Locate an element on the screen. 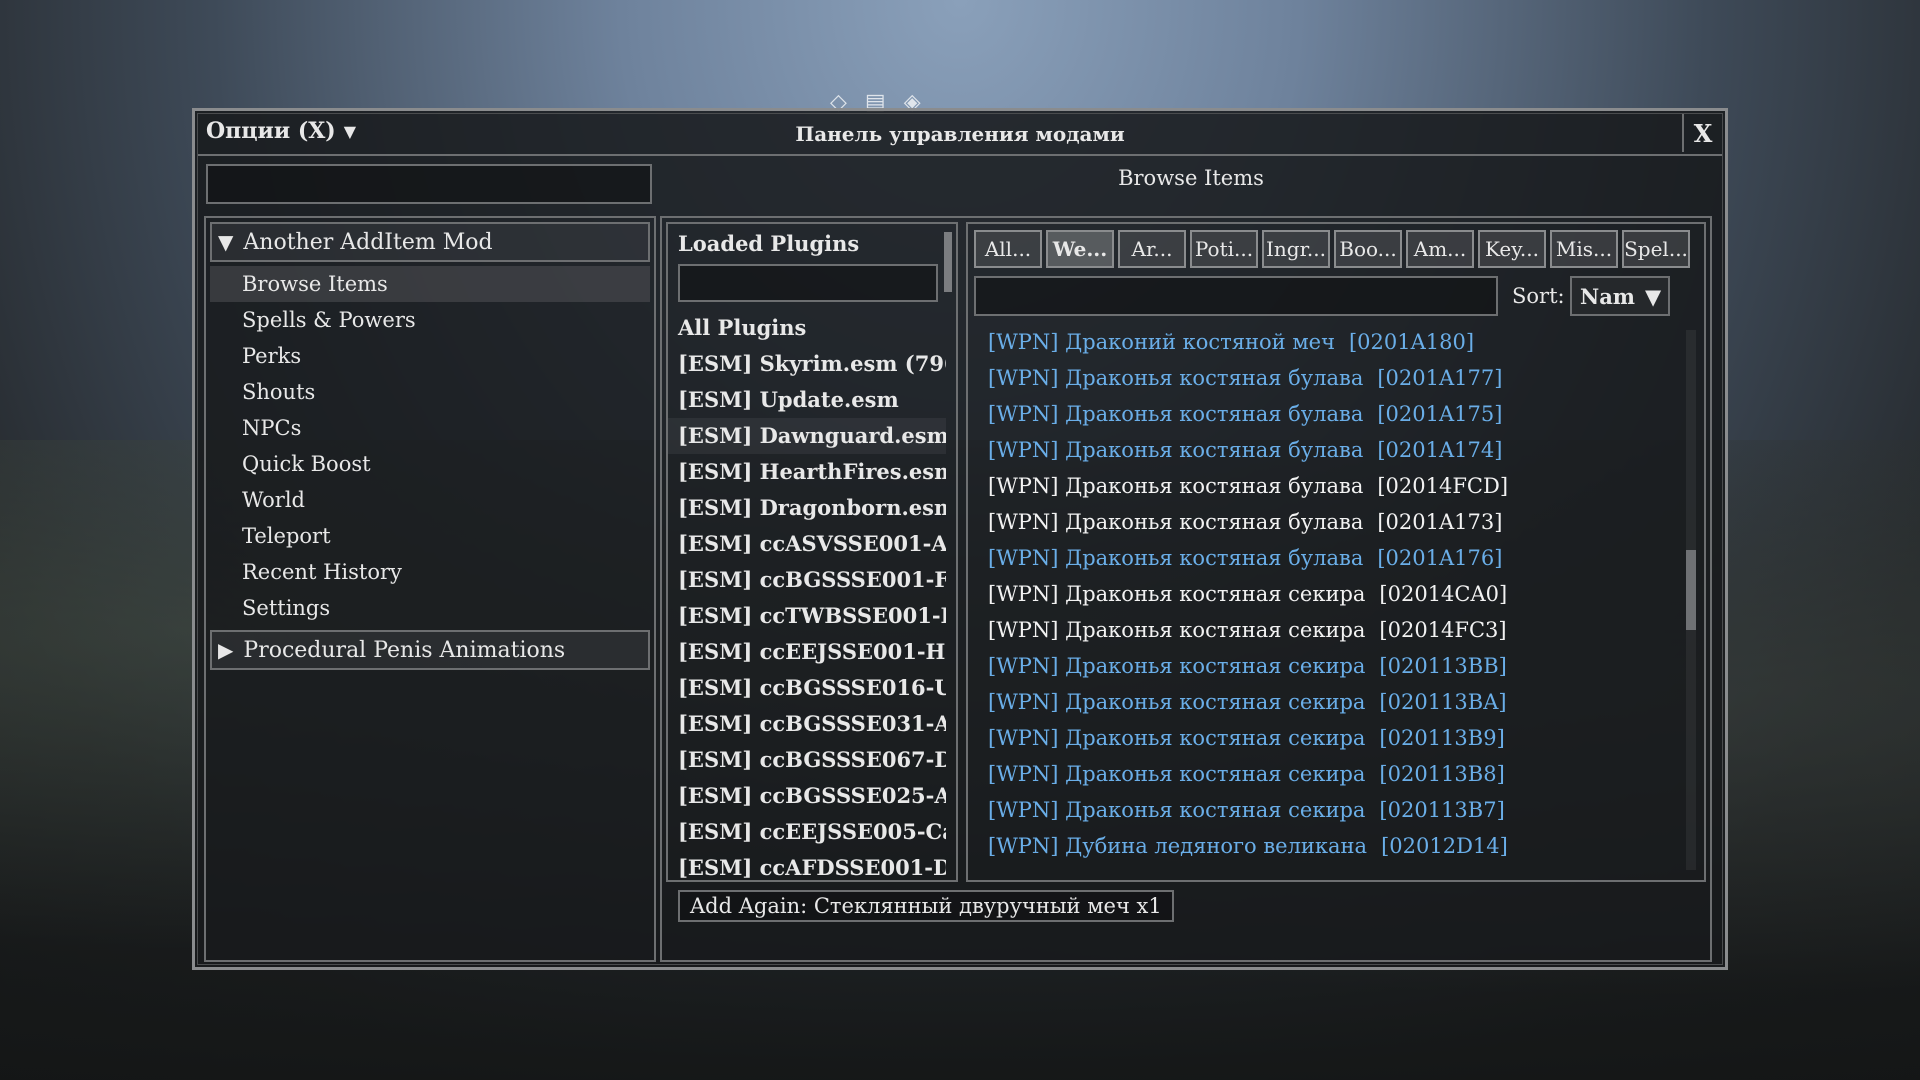 This screenshot has height=1080, width=1920. list-item: [WPN] Драконья костяная булава [0201A174] is located at coordinates (1333, 450).